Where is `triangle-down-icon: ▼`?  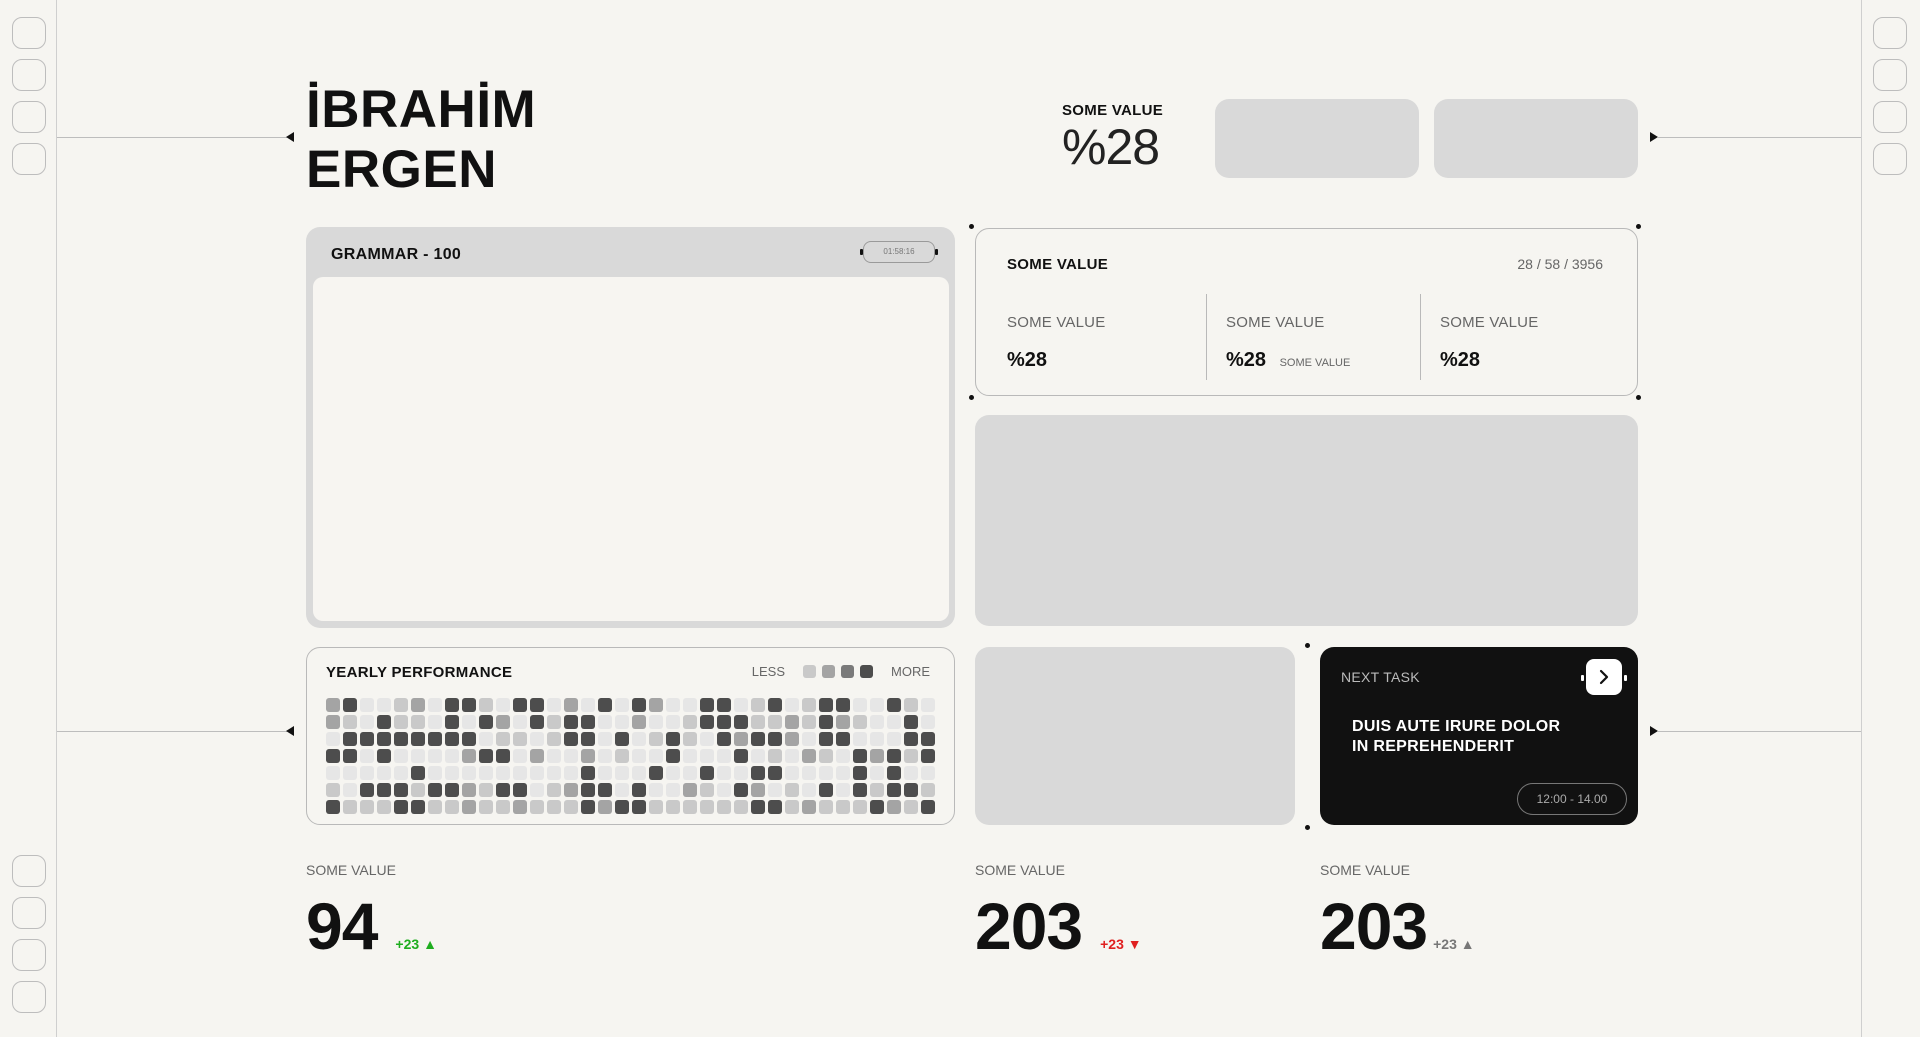 triangle-down-icon: ▼ is located at coordinates (1134, 944).